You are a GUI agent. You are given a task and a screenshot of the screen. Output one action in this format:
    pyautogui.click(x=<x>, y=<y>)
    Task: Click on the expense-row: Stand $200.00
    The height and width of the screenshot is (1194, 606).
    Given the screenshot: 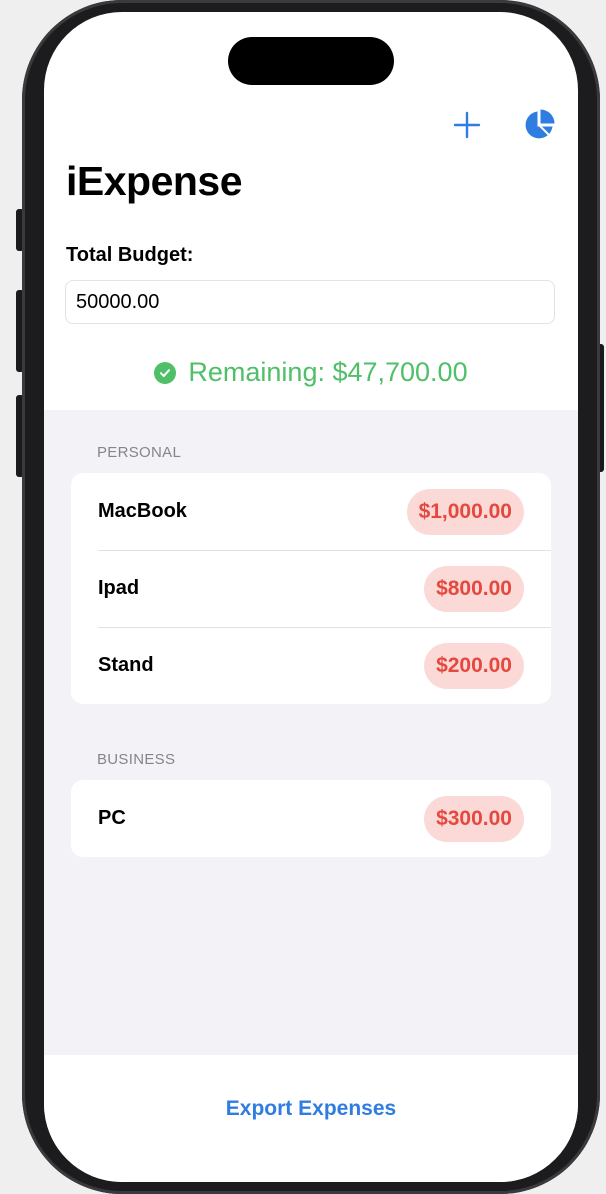 What is the action you would take?
    pyautogui.click(x=311, y=665)
    